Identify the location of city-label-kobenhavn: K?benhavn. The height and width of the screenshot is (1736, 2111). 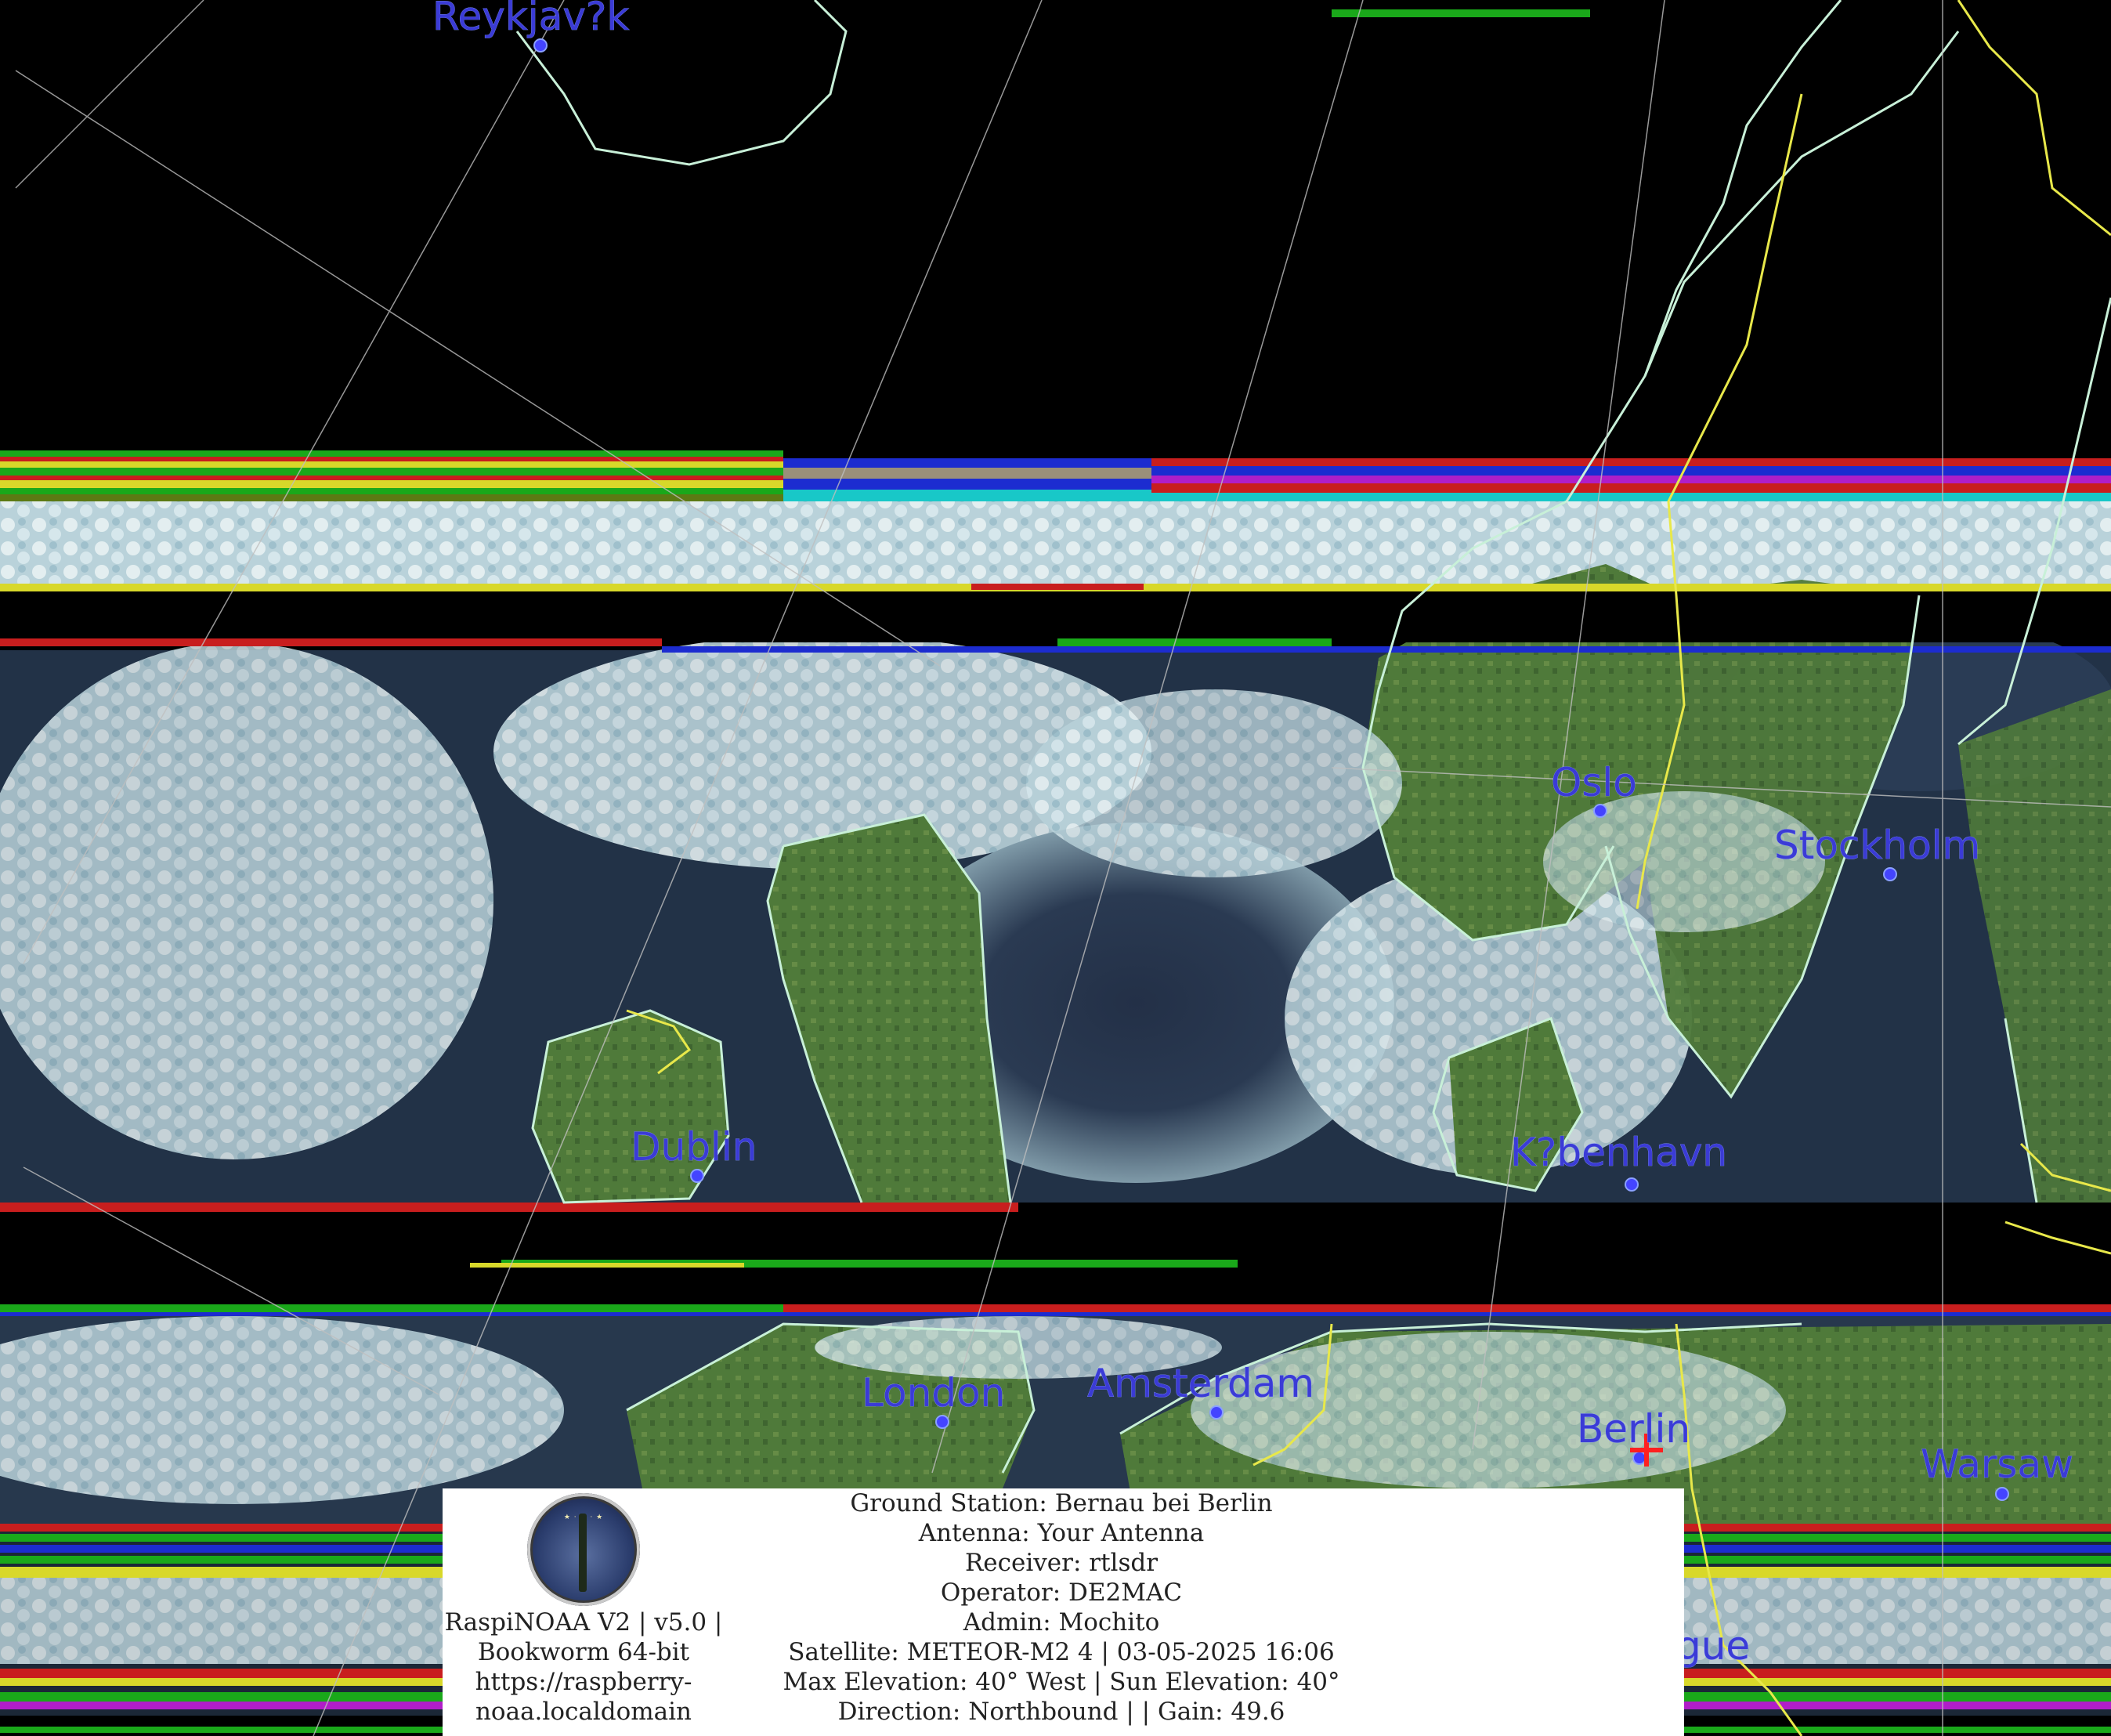
(1619, 1152).